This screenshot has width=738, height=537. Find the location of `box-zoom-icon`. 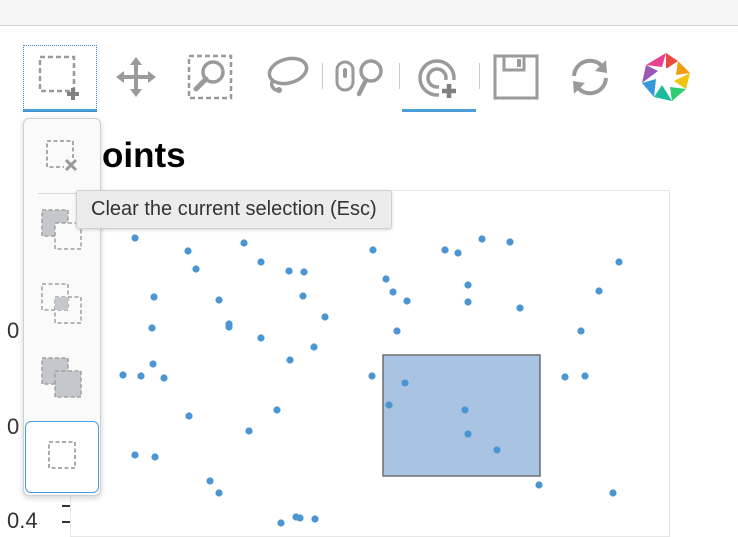

box-zoom-icon is located at coordinates (210, 77).